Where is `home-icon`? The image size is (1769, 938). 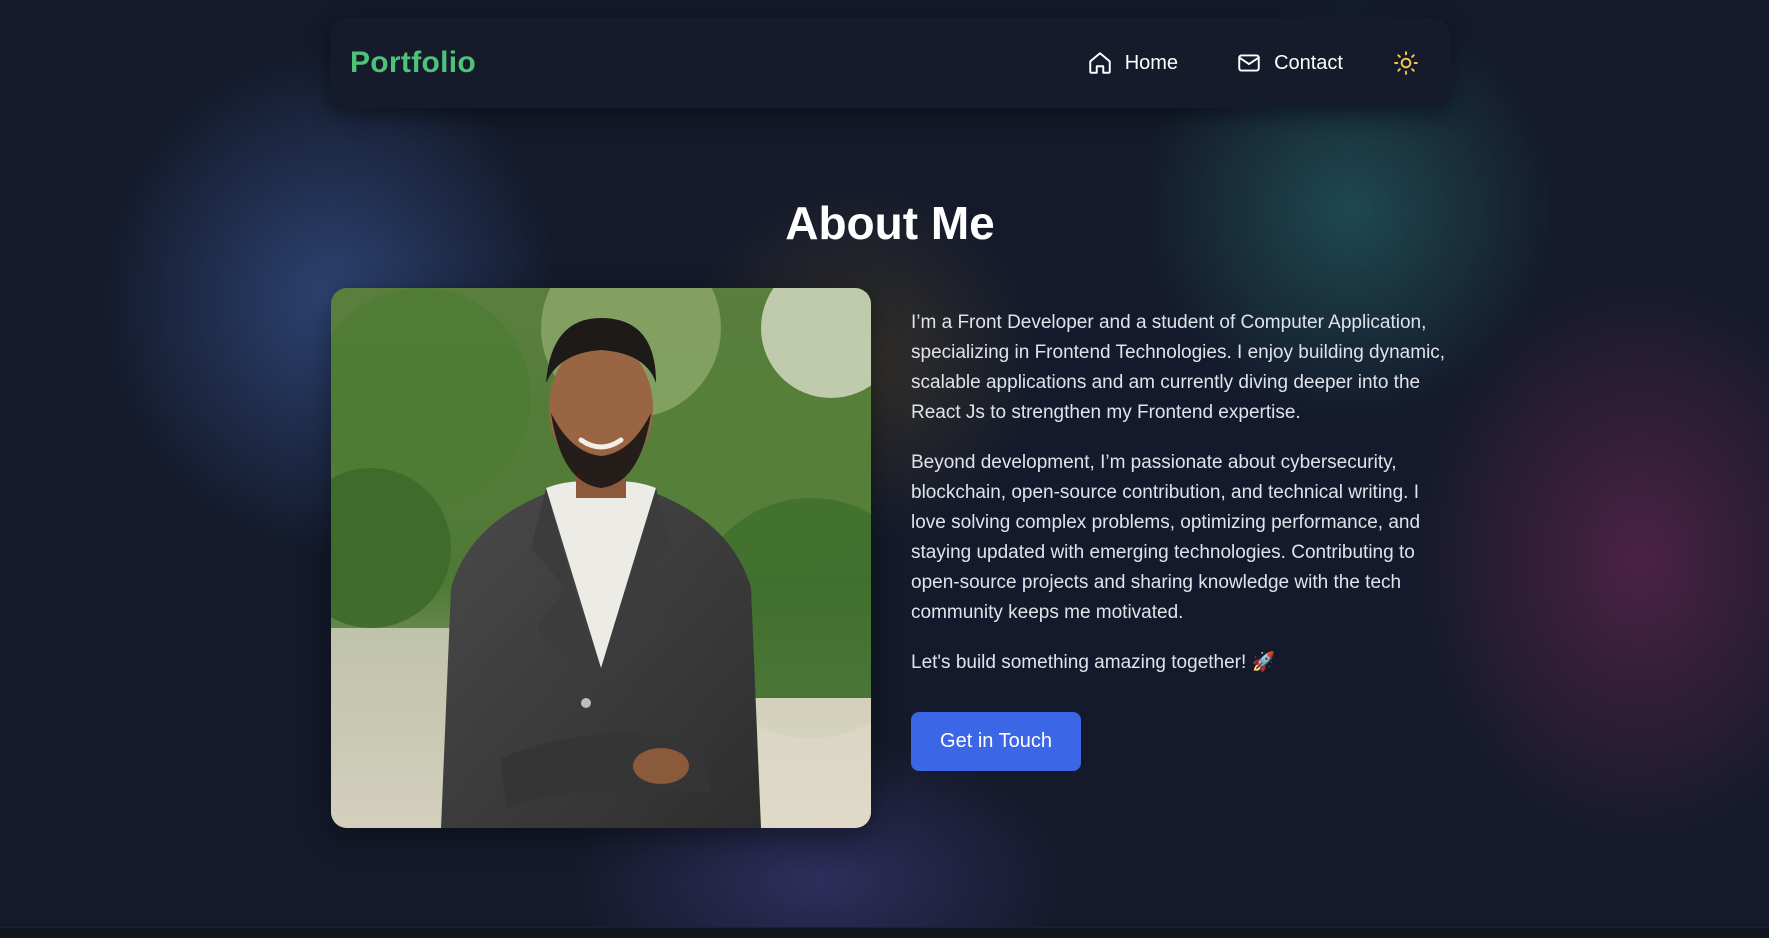
home-icon is located at coordinates (1099, 63).